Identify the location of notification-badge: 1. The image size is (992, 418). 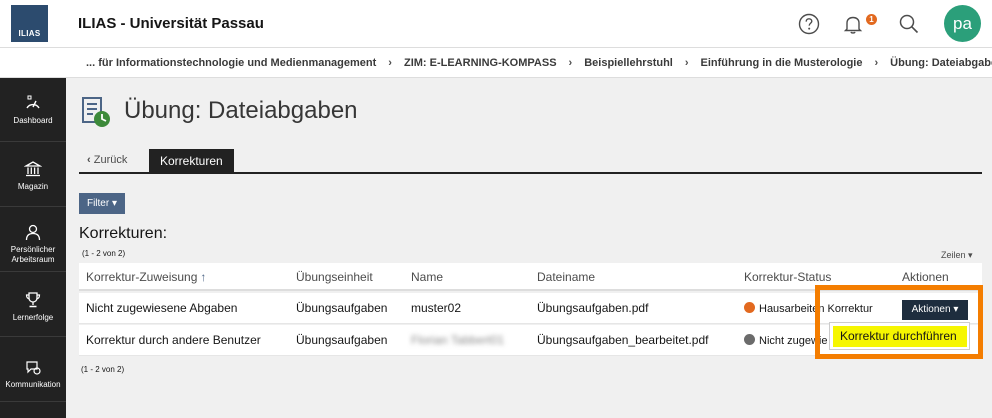
(871, 19).